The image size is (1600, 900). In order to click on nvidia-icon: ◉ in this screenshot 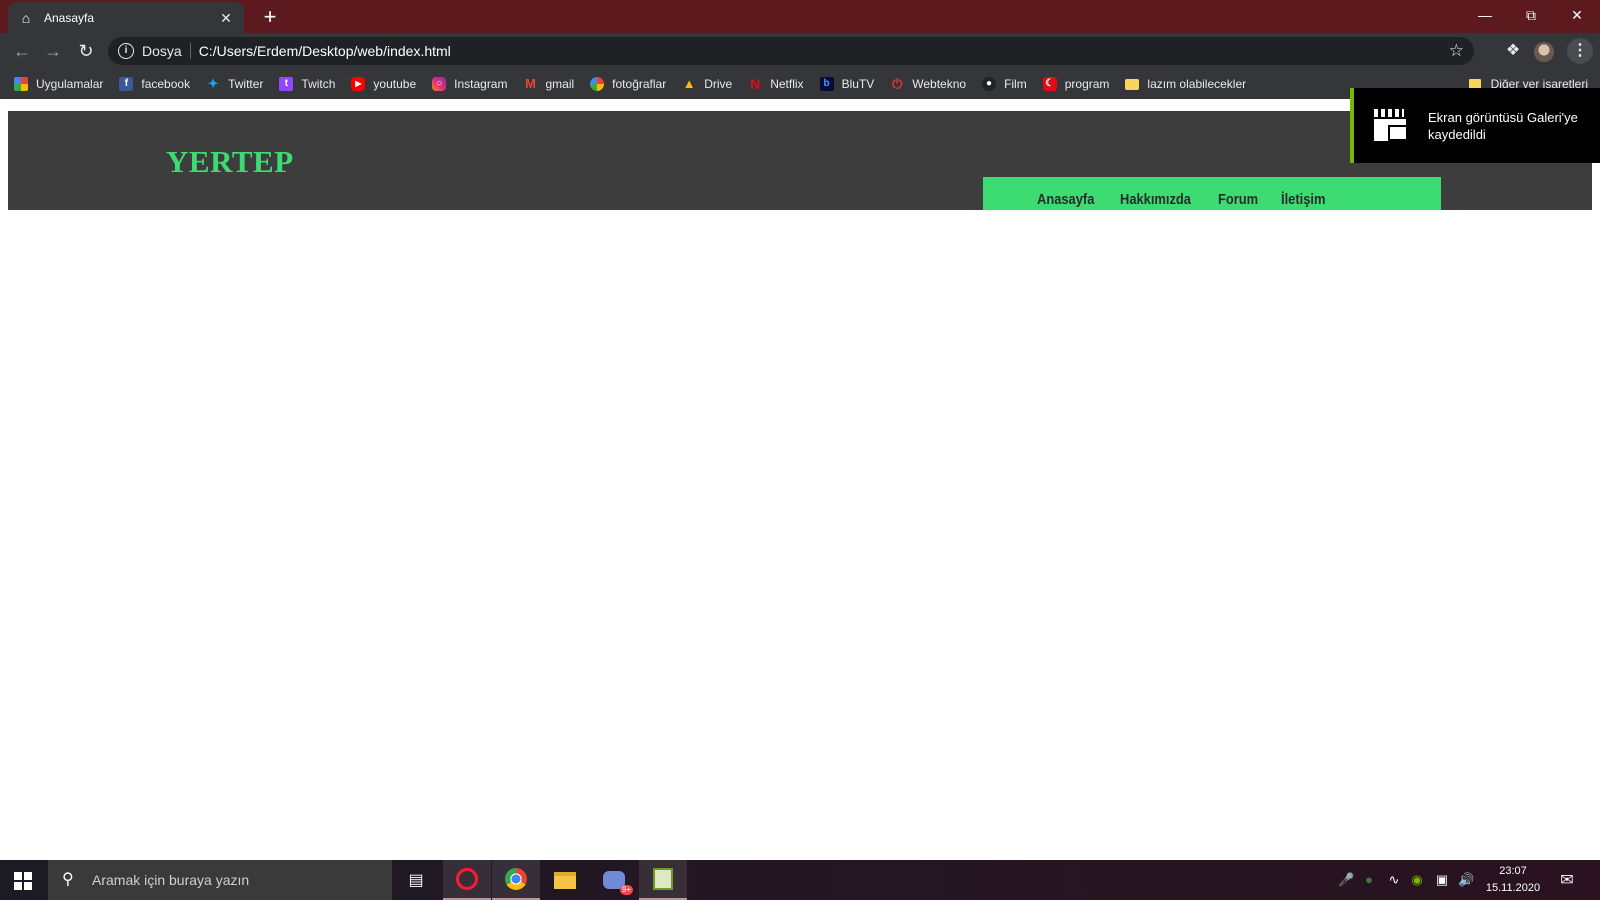, I will do `click(1417, 880)`.